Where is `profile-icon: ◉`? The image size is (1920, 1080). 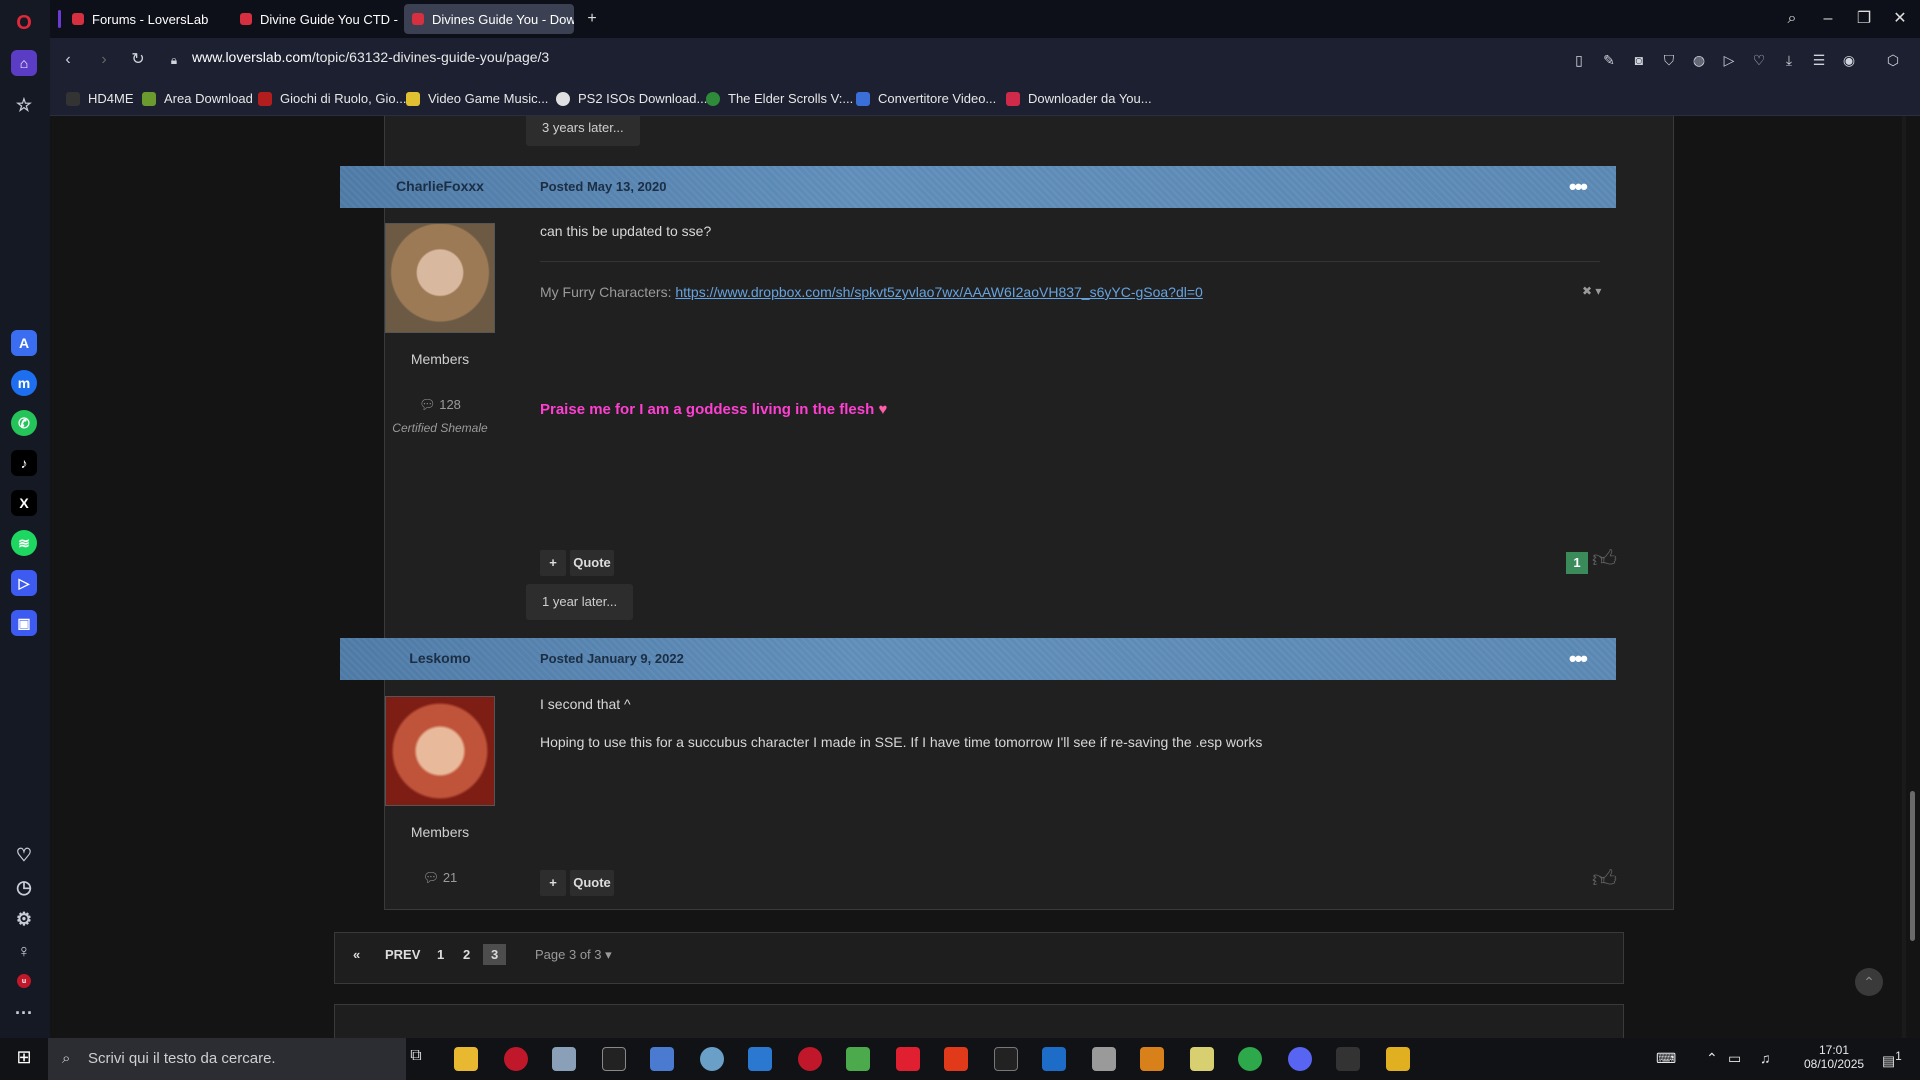 profile-icon: ◉ is located at coordinates (1849, 60).